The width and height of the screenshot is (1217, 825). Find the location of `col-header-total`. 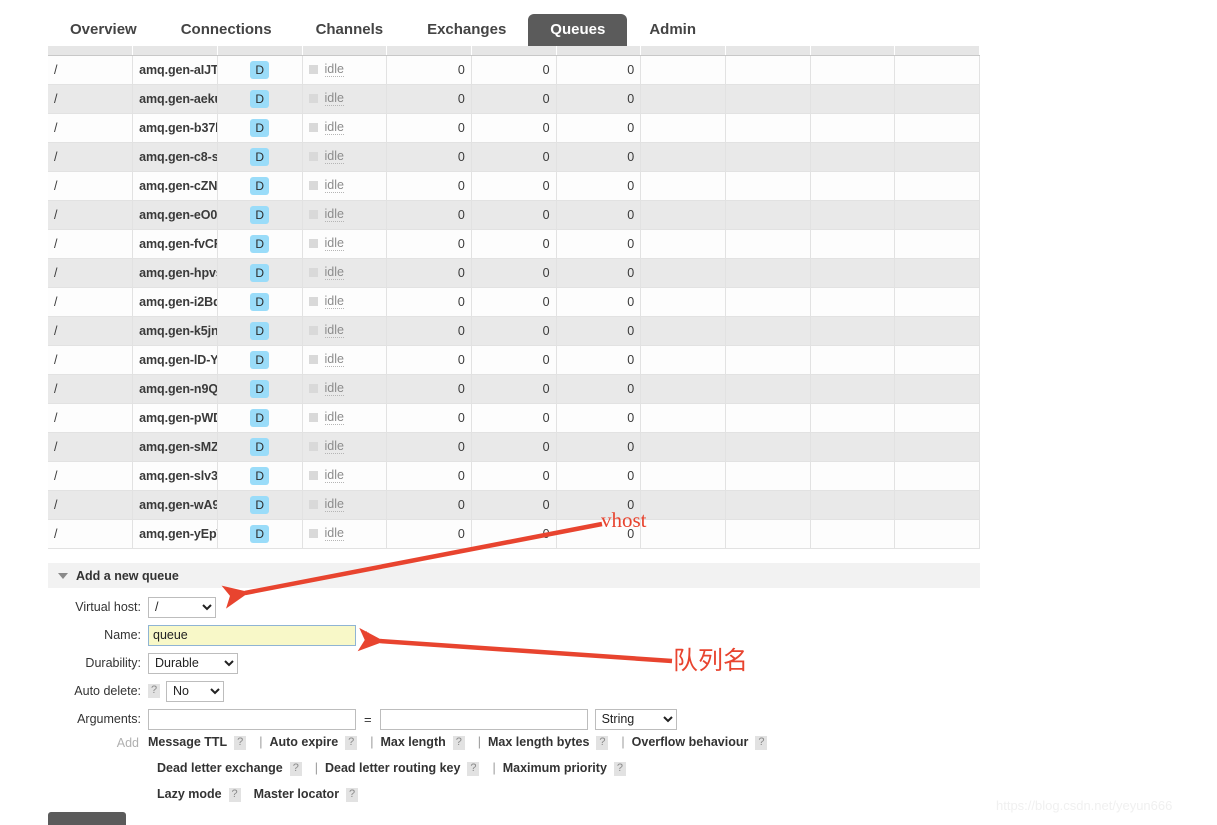

col-header-total is located at coordinates (599, 51).